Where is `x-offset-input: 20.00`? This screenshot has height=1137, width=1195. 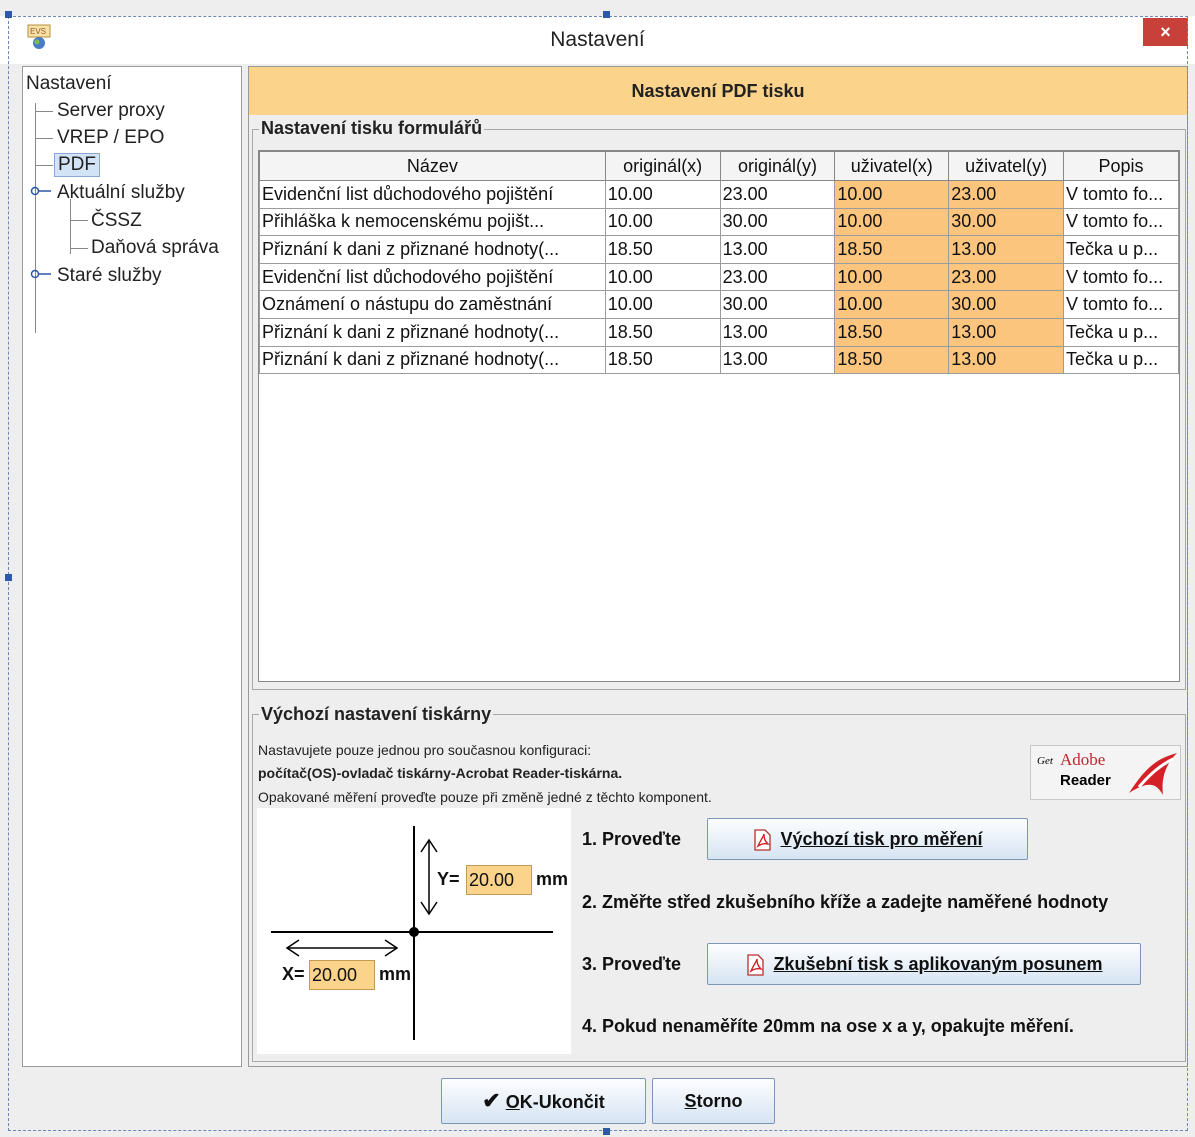
x-offset-input: 20.00 is located at coordinates (342, 975).